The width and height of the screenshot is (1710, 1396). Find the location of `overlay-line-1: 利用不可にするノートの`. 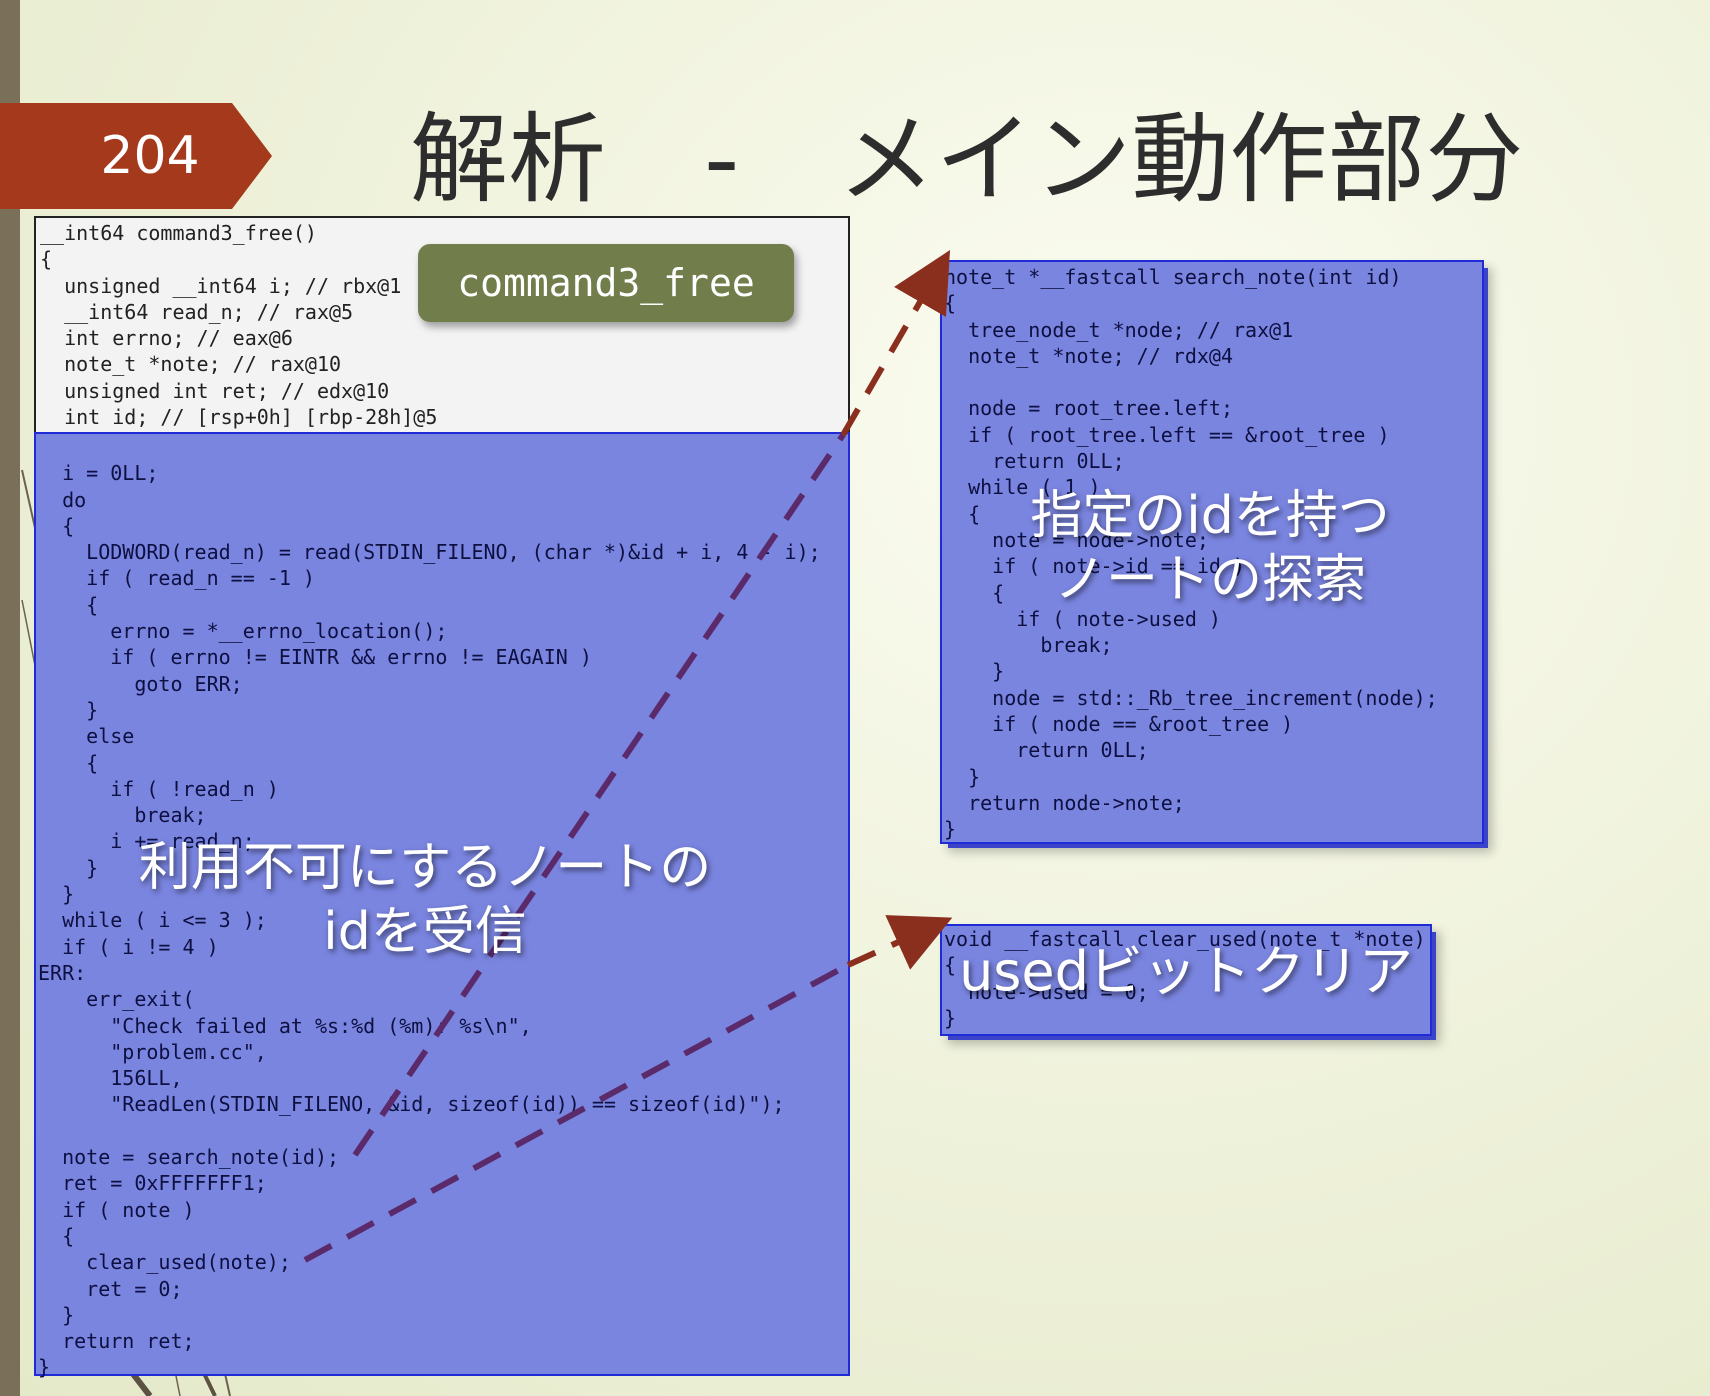

overlay-line-1: 利用不可にするノートの is located at coordinates (425, 868).